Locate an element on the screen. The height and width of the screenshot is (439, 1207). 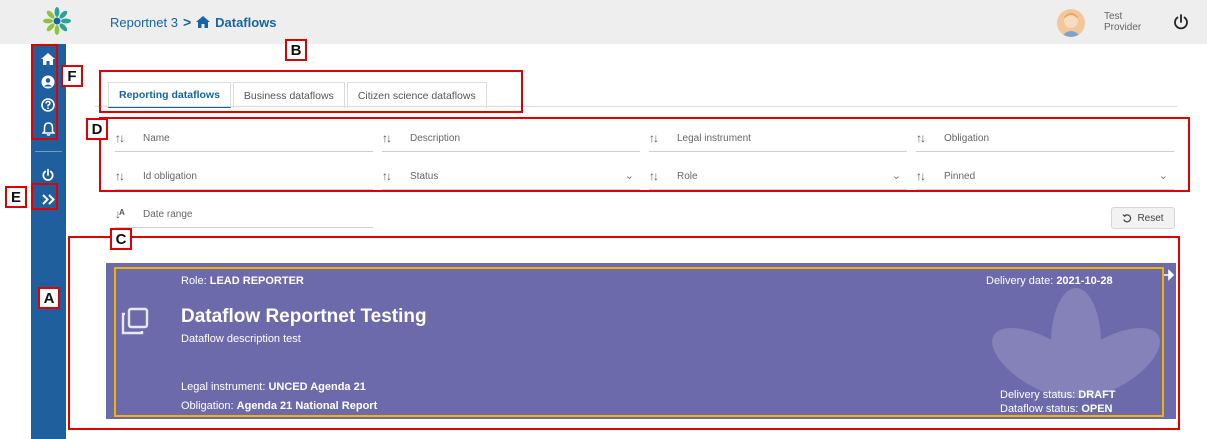
annotation-box-e is located at coordinates (44, 196).